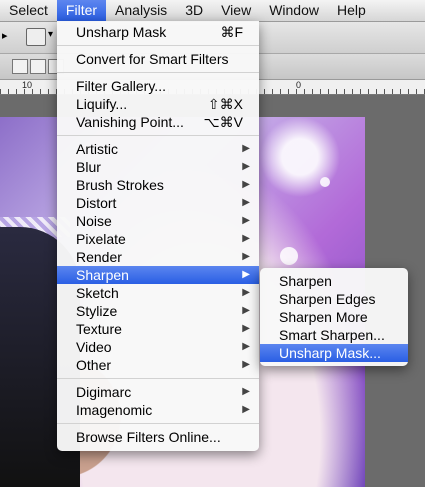 Image resolution: width=425 pixels, height=487 pixels. What do you see at coordinates (158, 149) in the screenshot?
I see `submenu-artistic: Artistic ▶` at bounding box center [158, 149].